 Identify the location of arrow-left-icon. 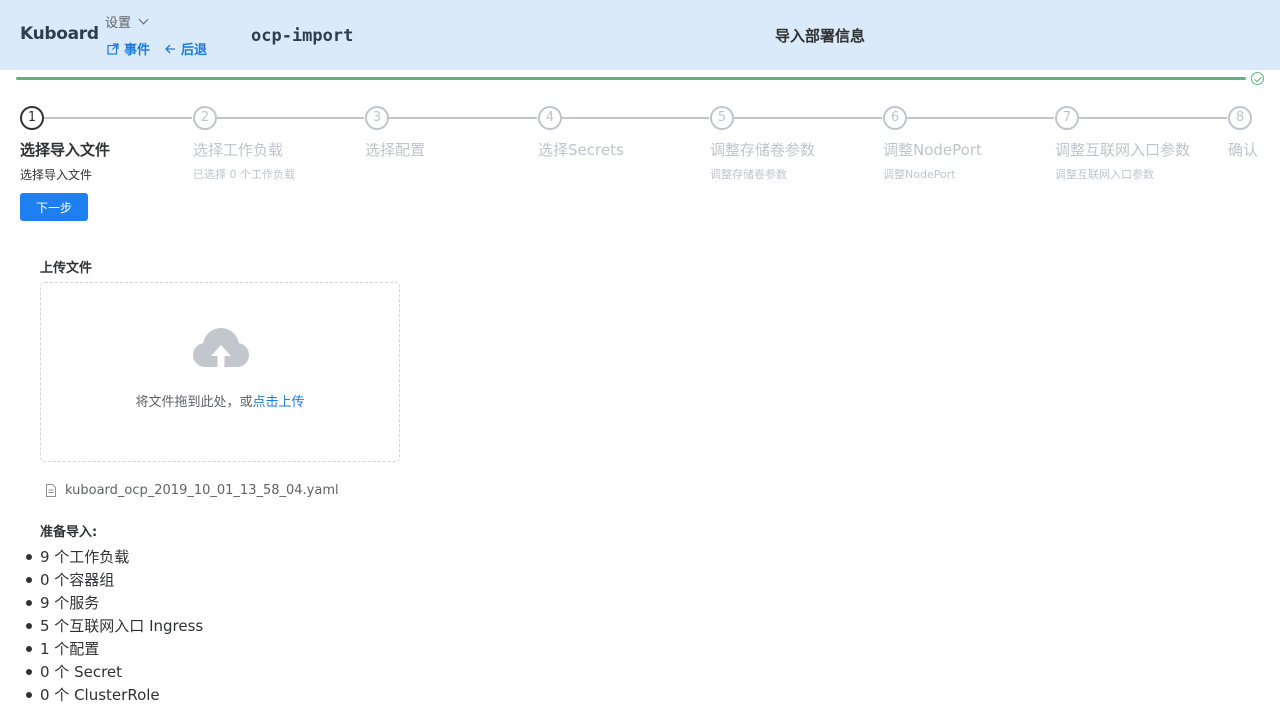
(170, 48).